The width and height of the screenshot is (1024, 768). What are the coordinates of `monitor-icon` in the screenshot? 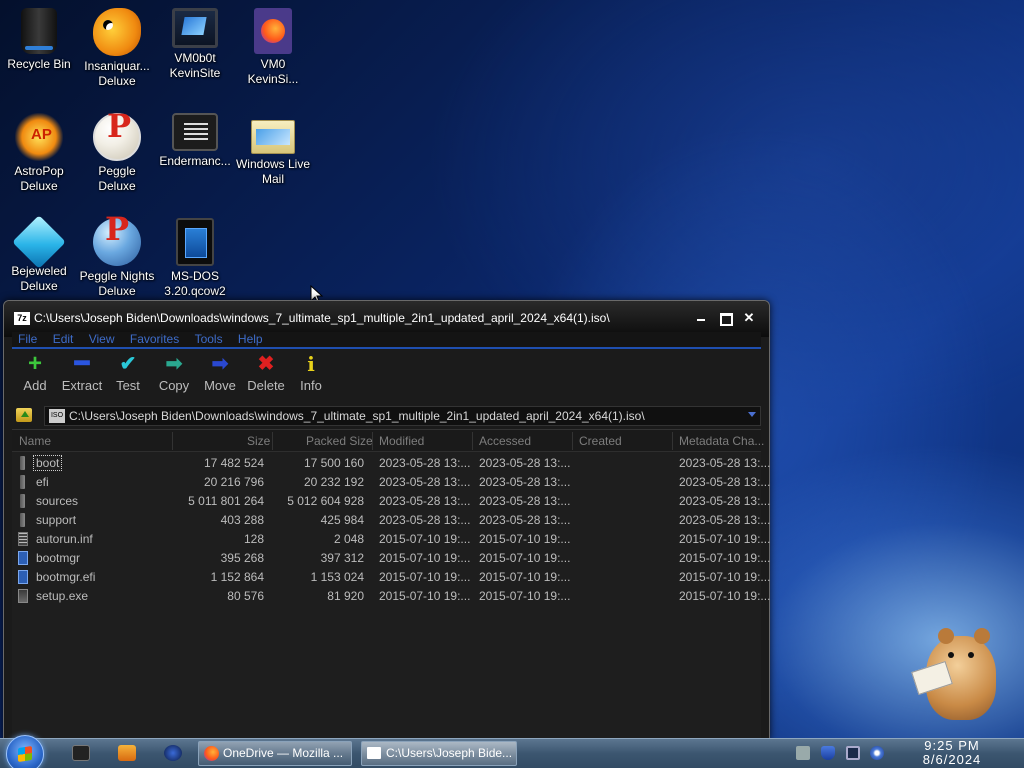 It's located at (853, 753).